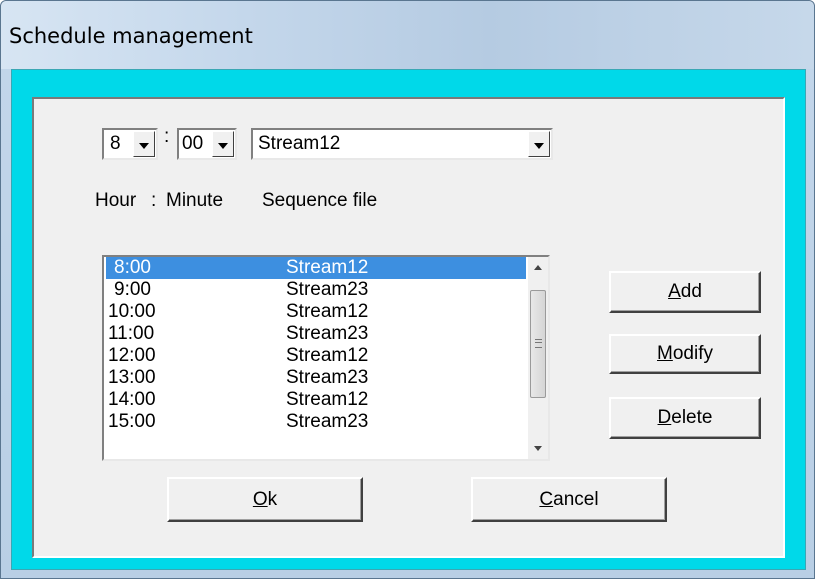  I want to click on list-item: 10:00 Stream12, so click(316, 312).